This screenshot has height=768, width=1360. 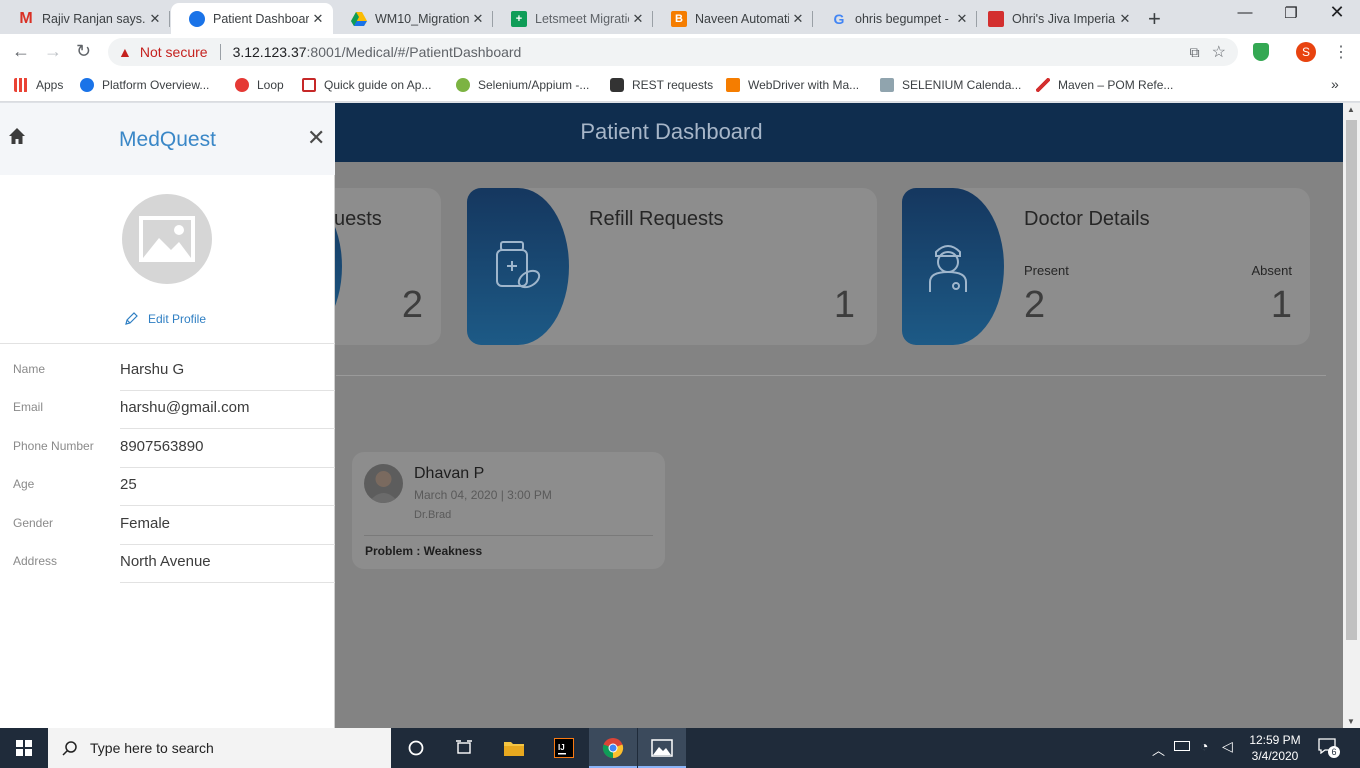 What do you see at coordinates (1306, 52) in the screenshot?
I see `profile-avatar: S` at bounding box center [1306, 52].